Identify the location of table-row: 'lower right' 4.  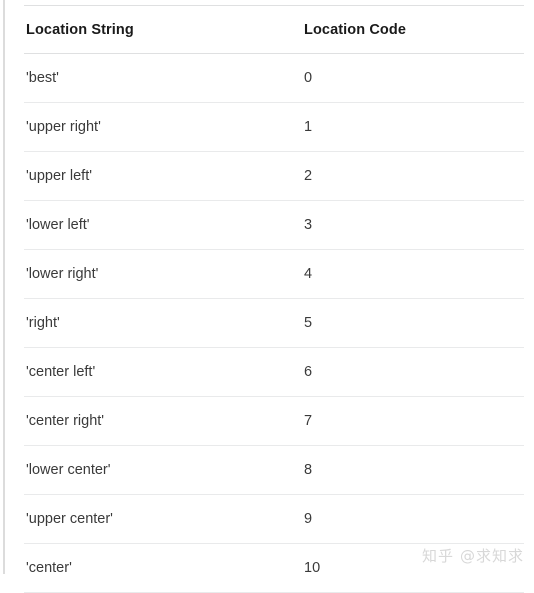
(274, 274).